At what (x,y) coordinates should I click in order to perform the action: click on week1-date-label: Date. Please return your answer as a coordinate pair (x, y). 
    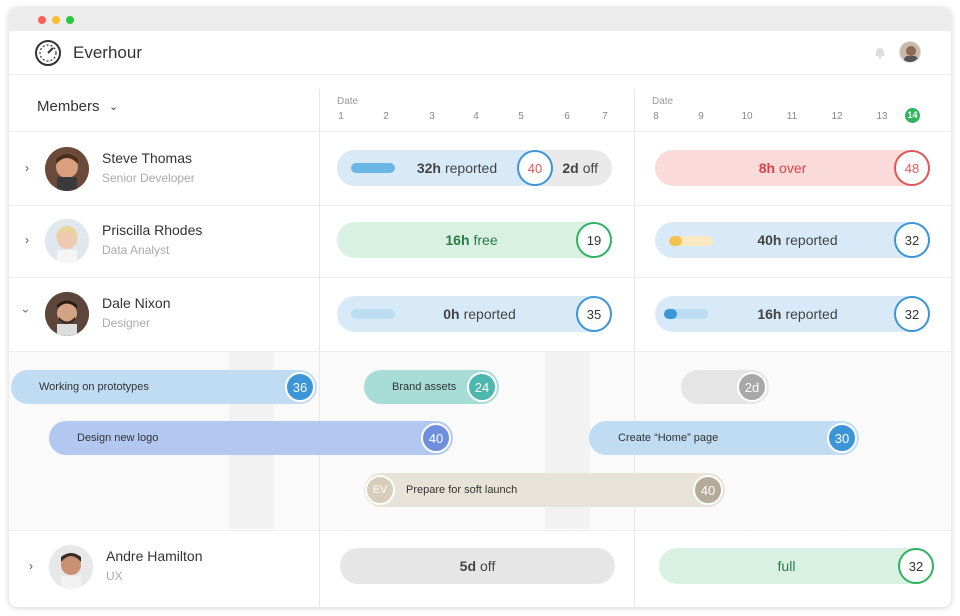
    Looking at the image, I should click on (348, 101).